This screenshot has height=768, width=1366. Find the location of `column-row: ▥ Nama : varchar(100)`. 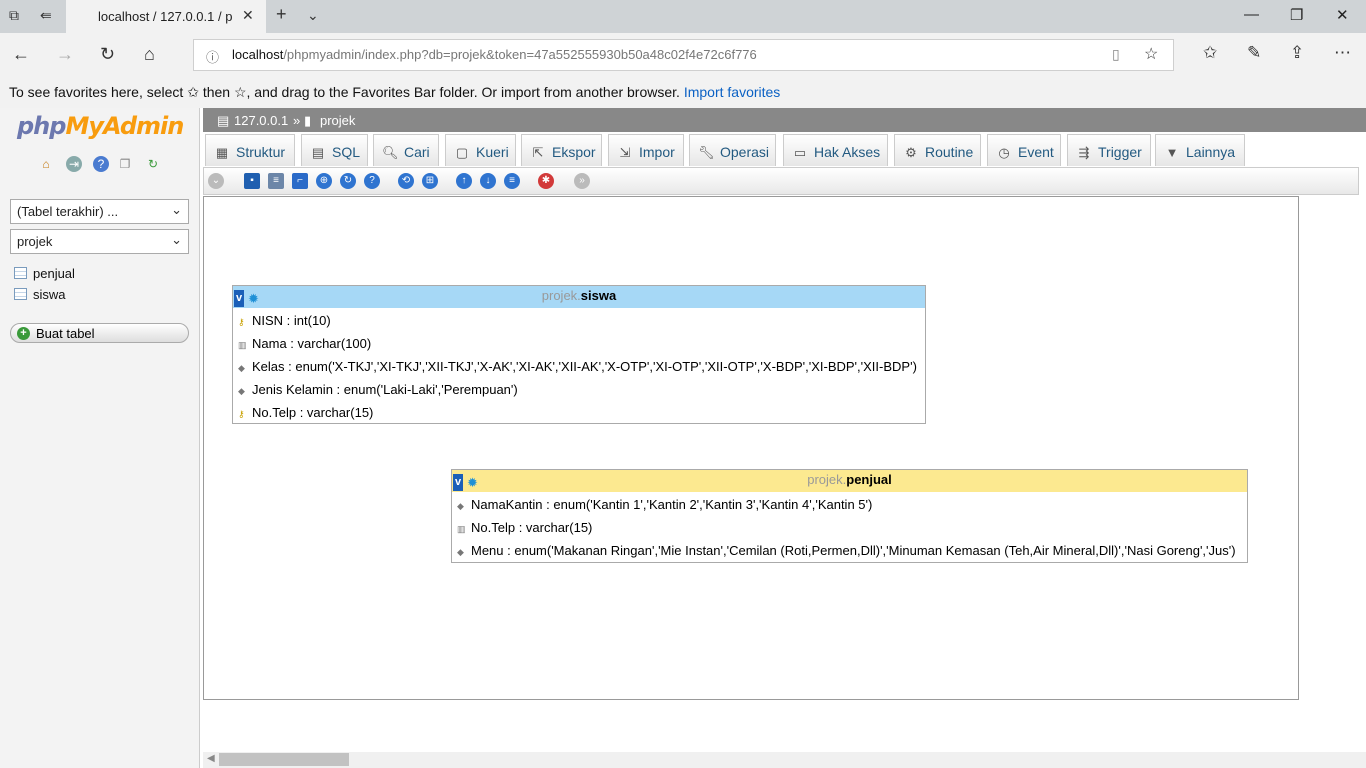

column-row: ▥ Nama : varchar(100) is located at coordinates (579, 342).